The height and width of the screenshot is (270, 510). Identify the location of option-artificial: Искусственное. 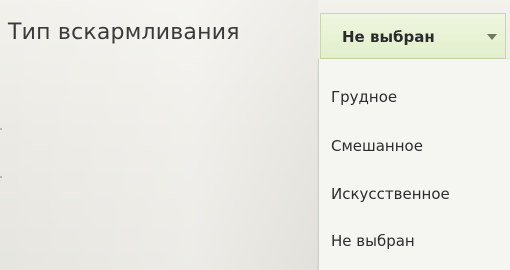
(414, 194).